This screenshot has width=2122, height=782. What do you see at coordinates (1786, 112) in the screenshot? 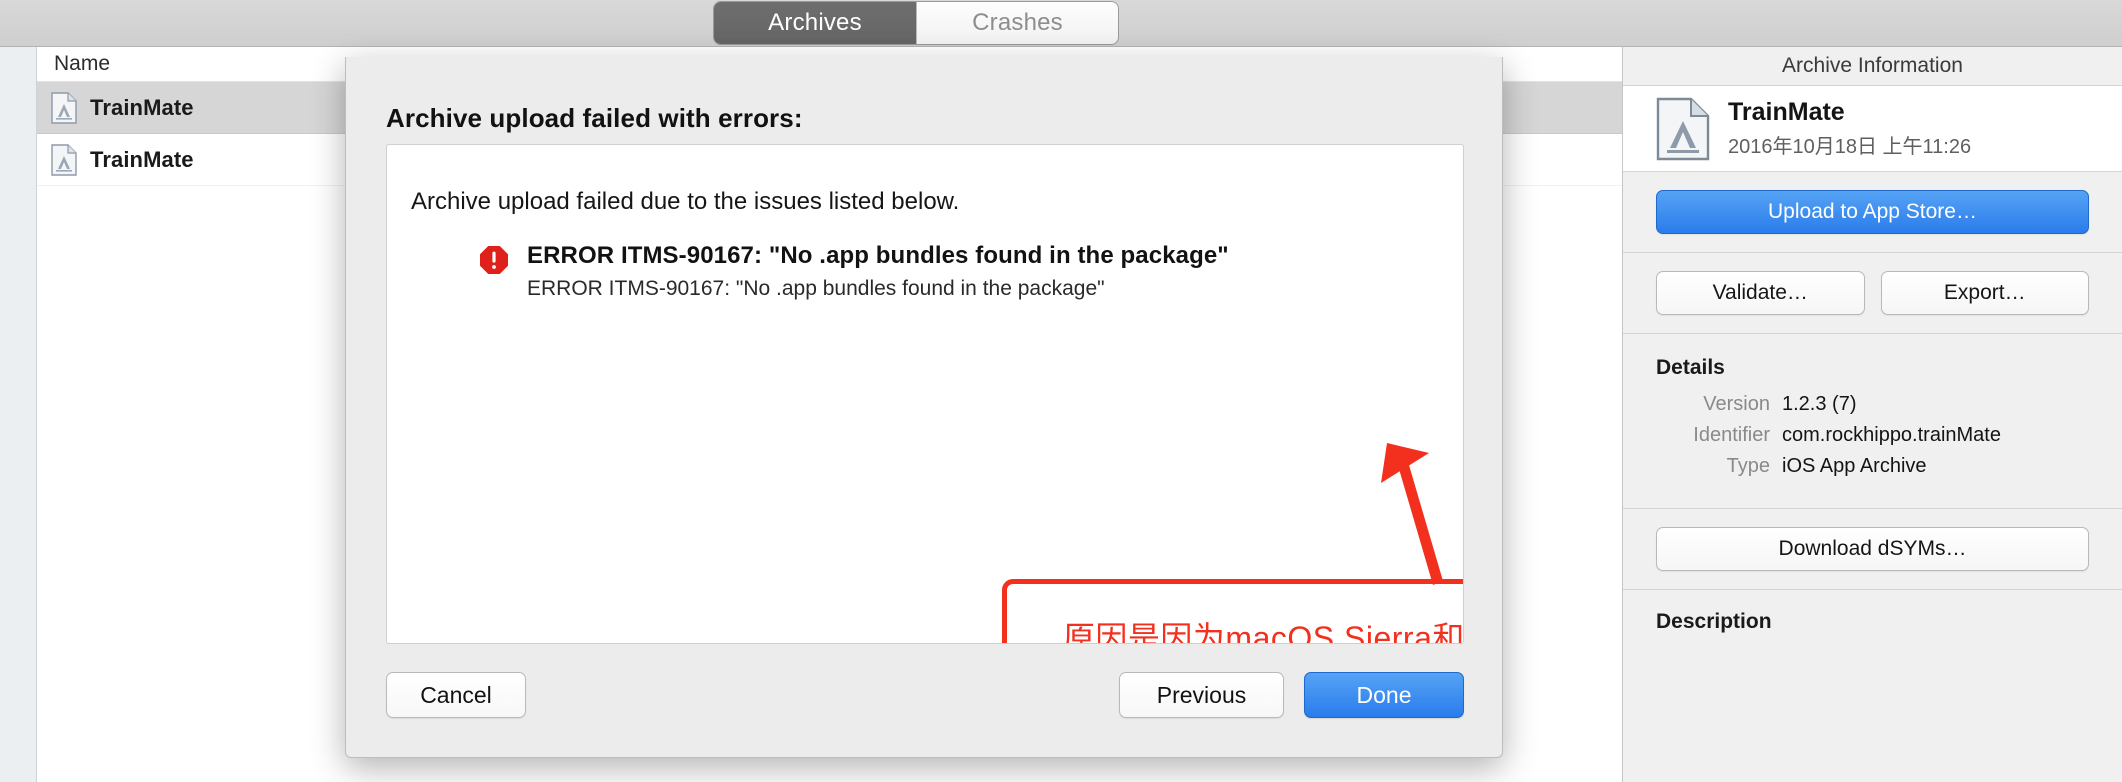
I see `archive-identity-name: TrainMate` at bounding box center [1786, 112].